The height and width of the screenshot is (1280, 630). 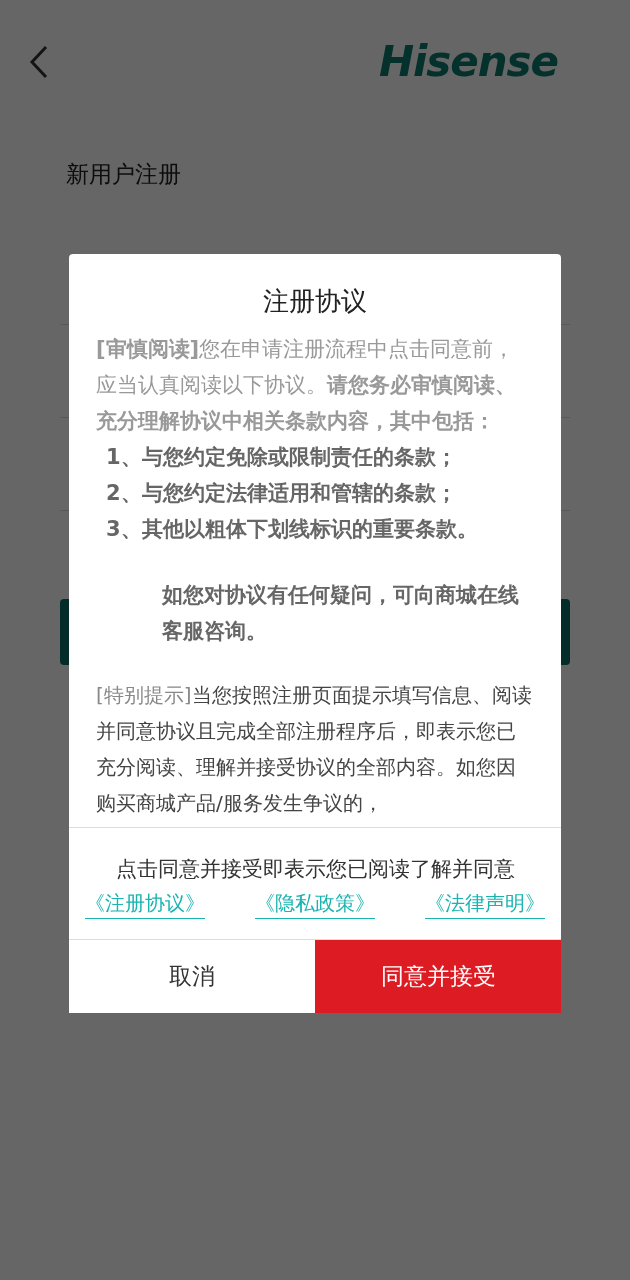 What do you see at coordinates (468, 62) in the screenshot?
I see `logo: Hisense` at bounding box center [468, 62].